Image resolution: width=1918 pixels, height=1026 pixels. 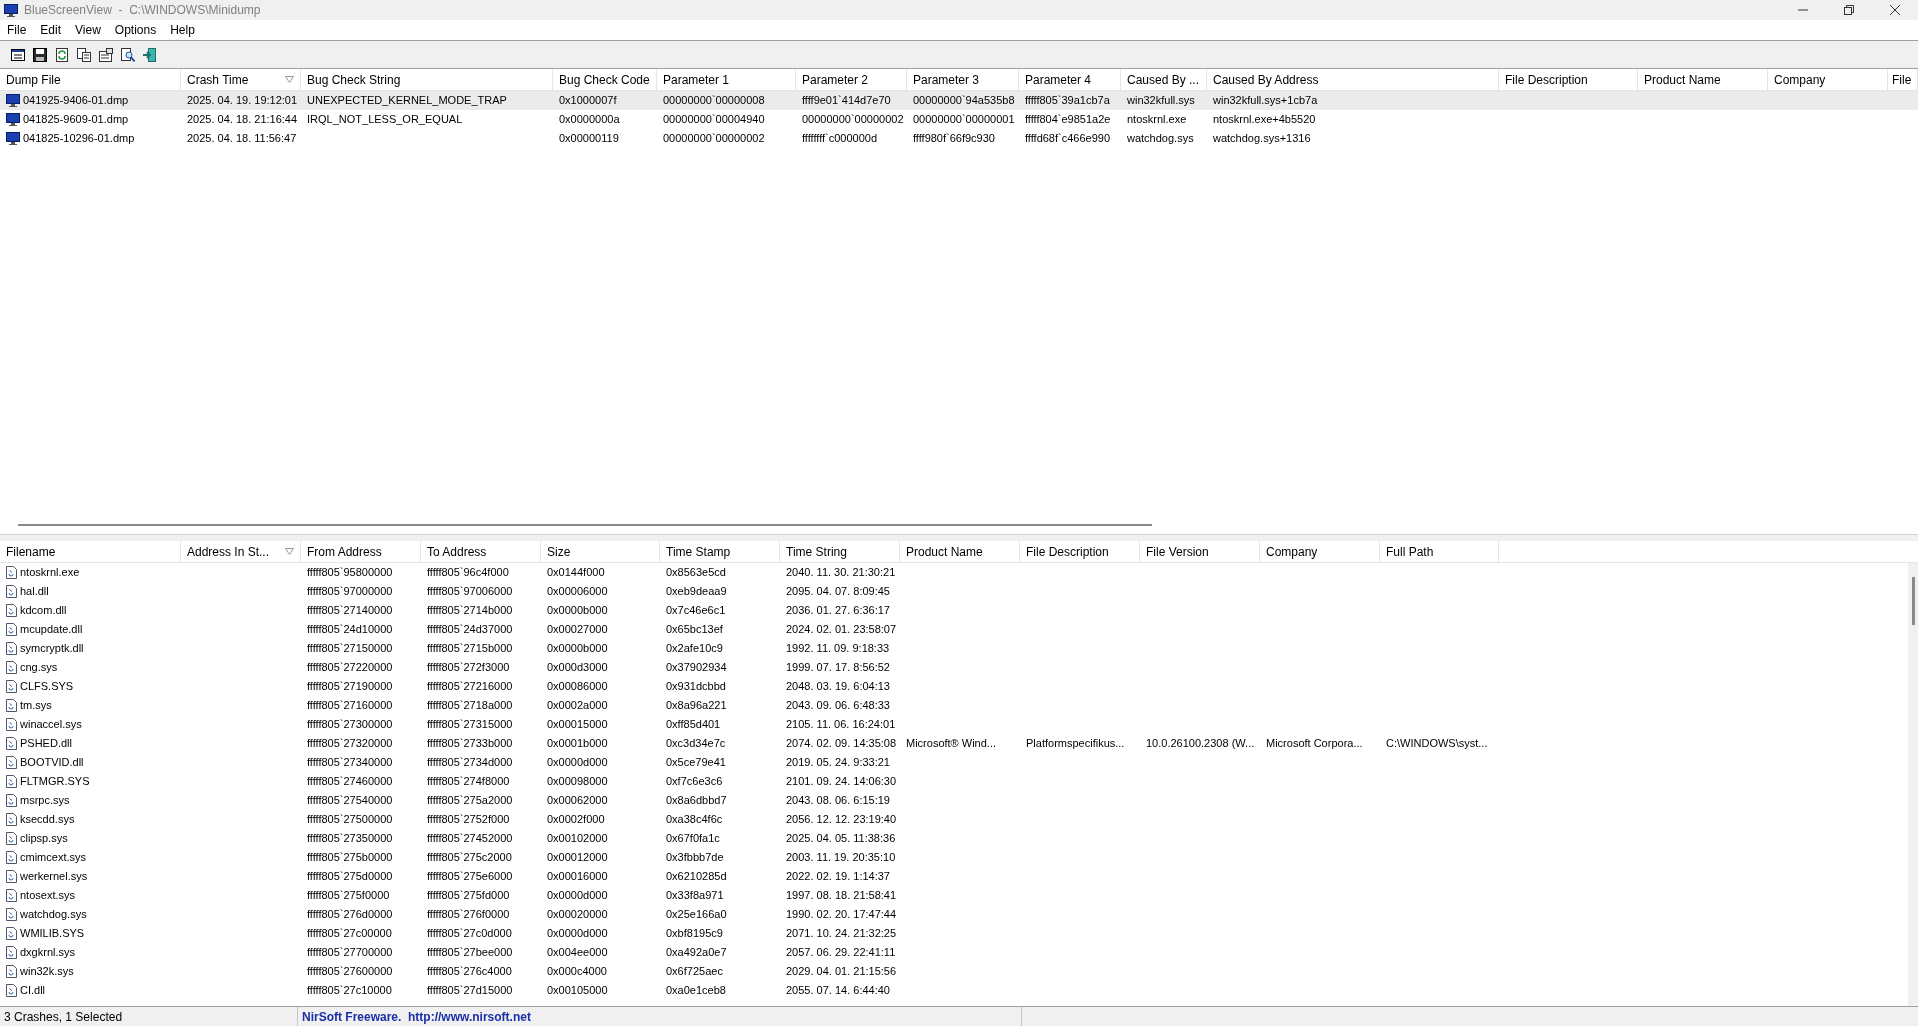 What do you see at coordinates (577, 611) in the screenshot?
I see `table-cell-text: 0x0000b000` at bounding box center [577, 611].